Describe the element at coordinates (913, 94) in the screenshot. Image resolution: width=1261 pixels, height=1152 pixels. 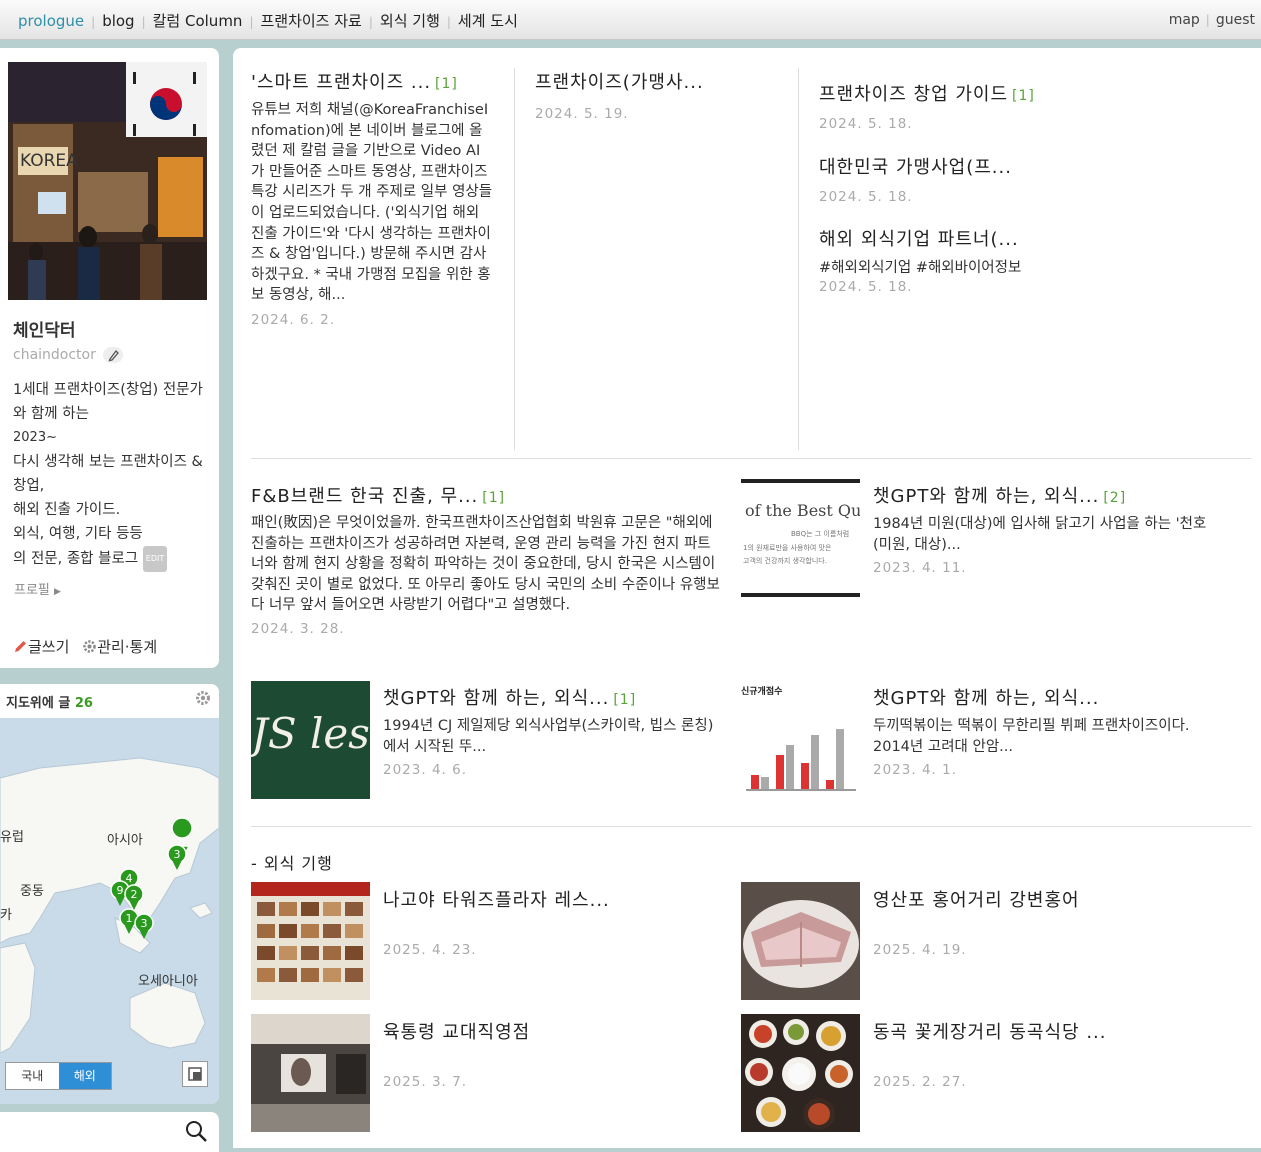
I see `post-title: 프랜차이즈 창업 가이드` at that location.